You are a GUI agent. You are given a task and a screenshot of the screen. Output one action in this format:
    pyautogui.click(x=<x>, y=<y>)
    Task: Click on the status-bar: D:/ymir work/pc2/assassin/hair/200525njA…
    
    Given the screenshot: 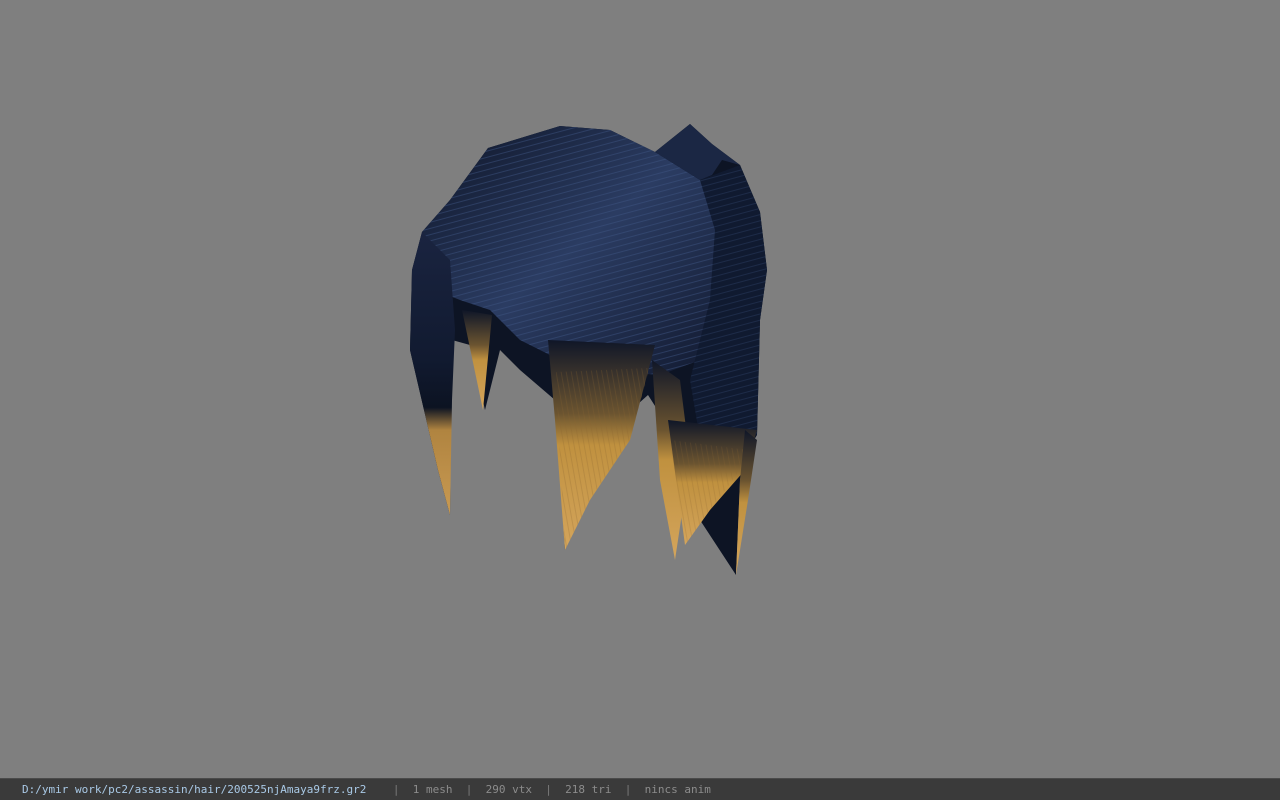 What is the action you would take?
    pyautogui.click(x=640, y=789)
    